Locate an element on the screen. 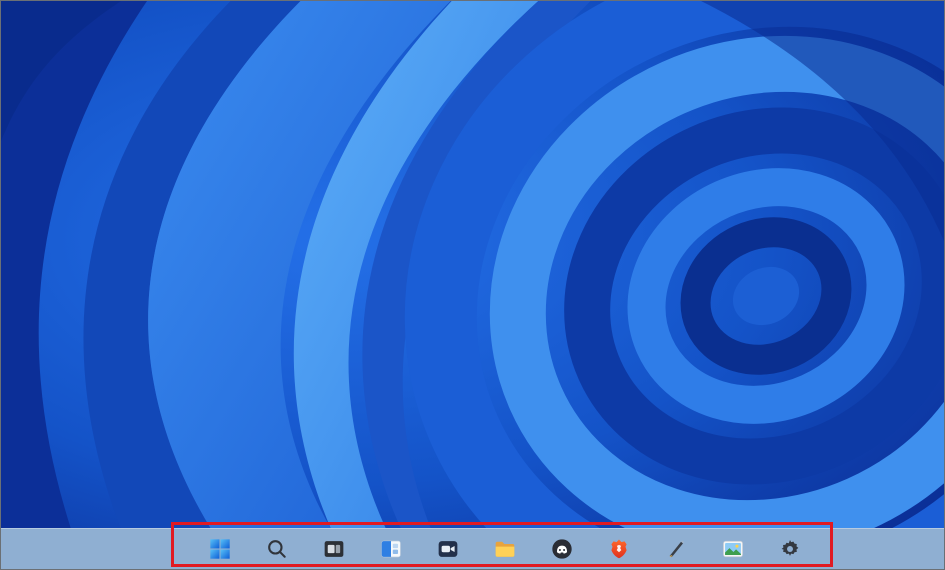  search-icon is located at coordinates (277, 549).